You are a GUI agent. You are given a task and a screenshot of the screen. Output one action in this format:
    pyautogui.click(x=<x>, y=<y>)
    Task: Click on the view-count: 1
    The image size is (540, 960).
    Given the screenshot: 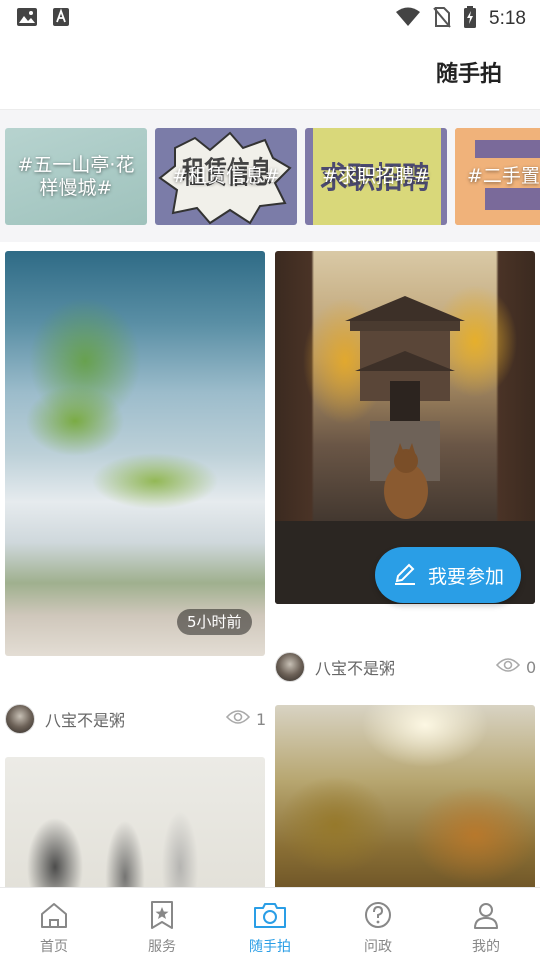 What is the action you would take?
    pyautogui.click(x=246, y=719)
    